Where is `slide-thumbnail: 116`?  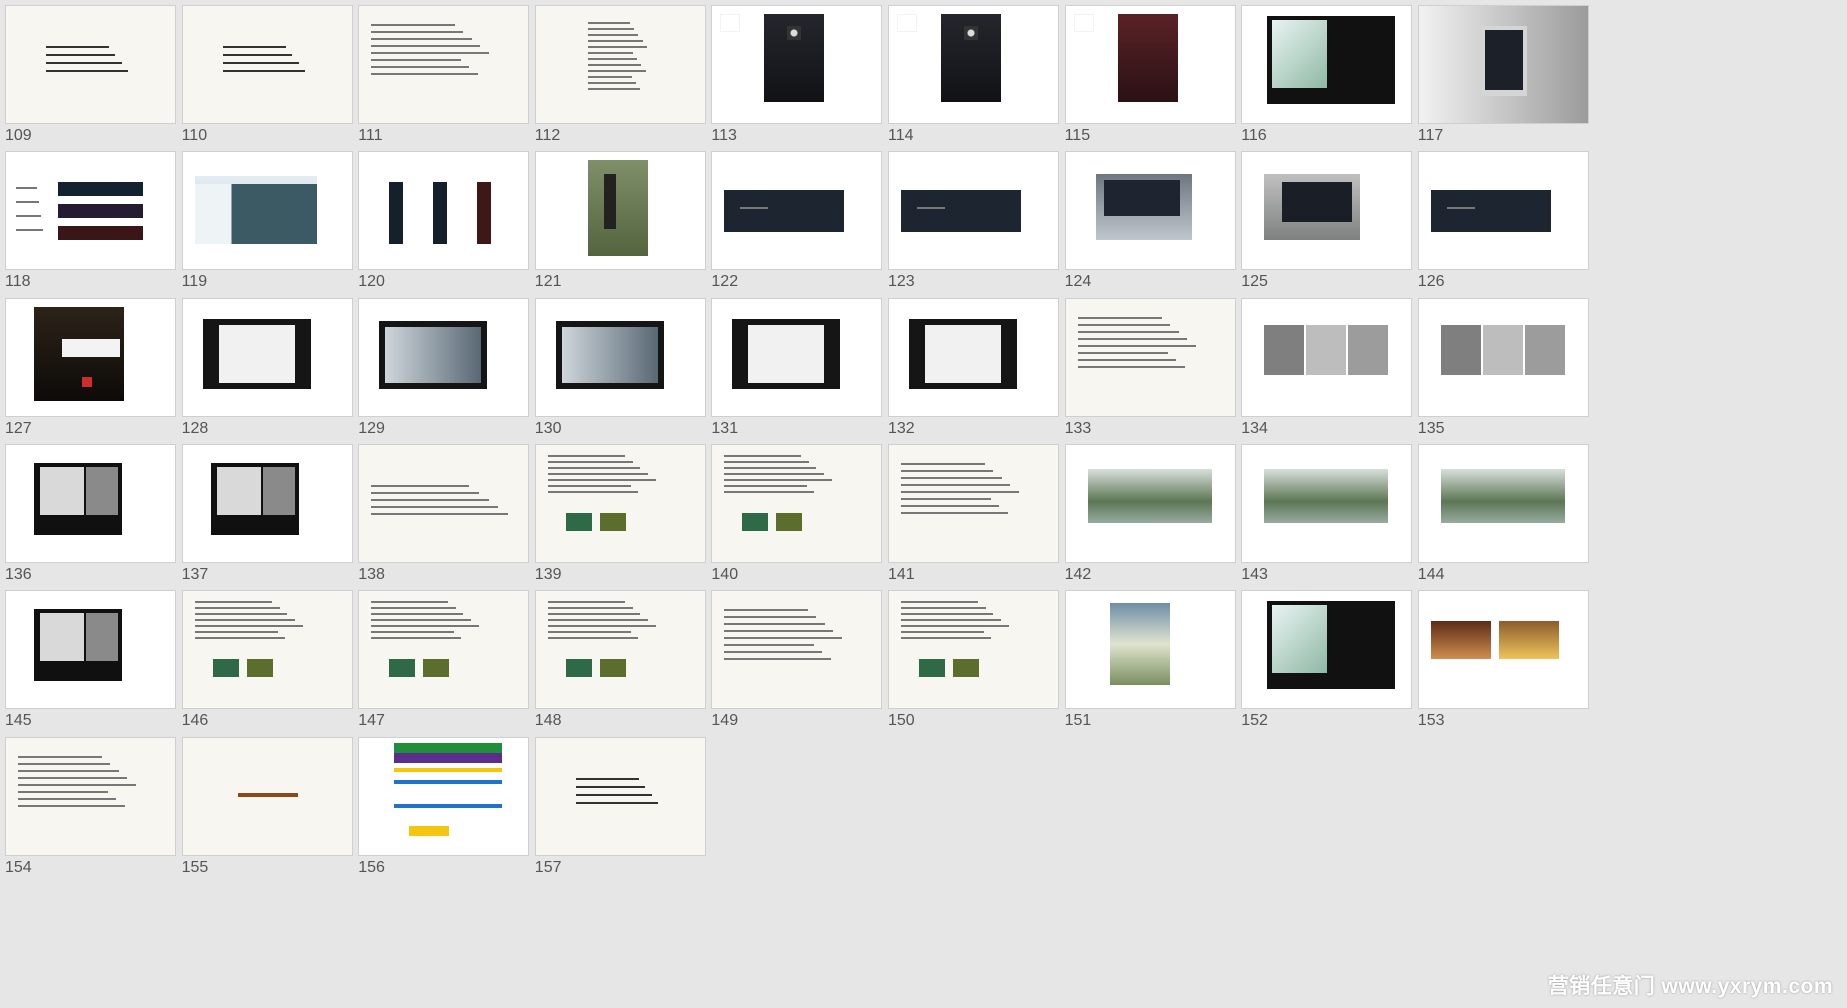
slide-thumbnail: 116 is located at coordinates (1324, 72).